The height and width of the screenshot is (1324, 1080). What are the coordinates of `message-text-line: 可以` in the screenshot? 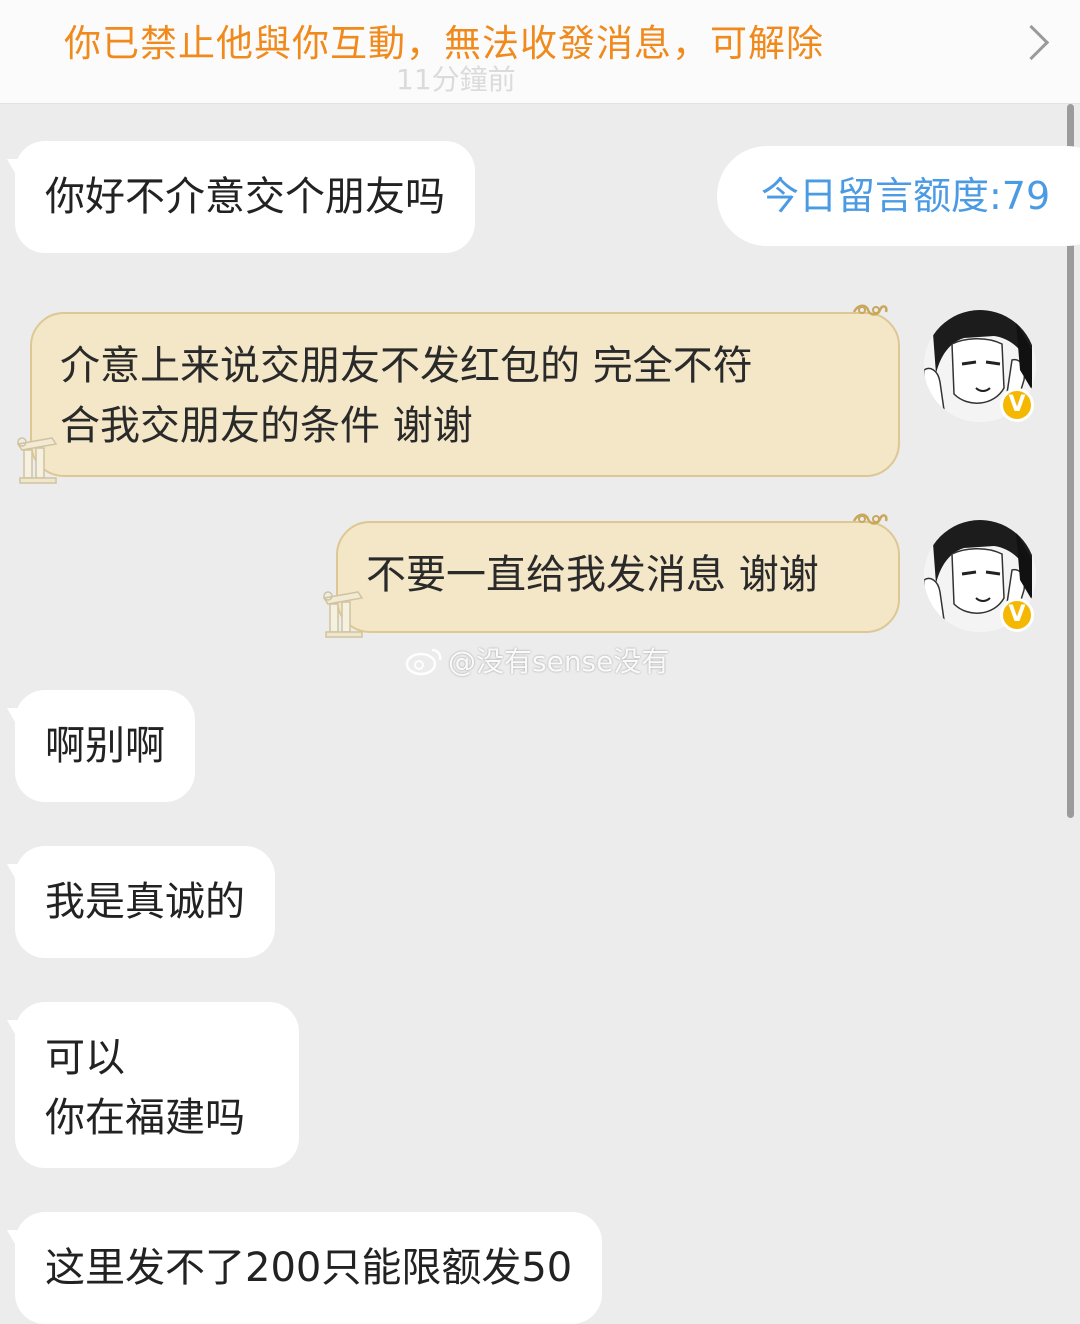 It's located at (85, 1058).